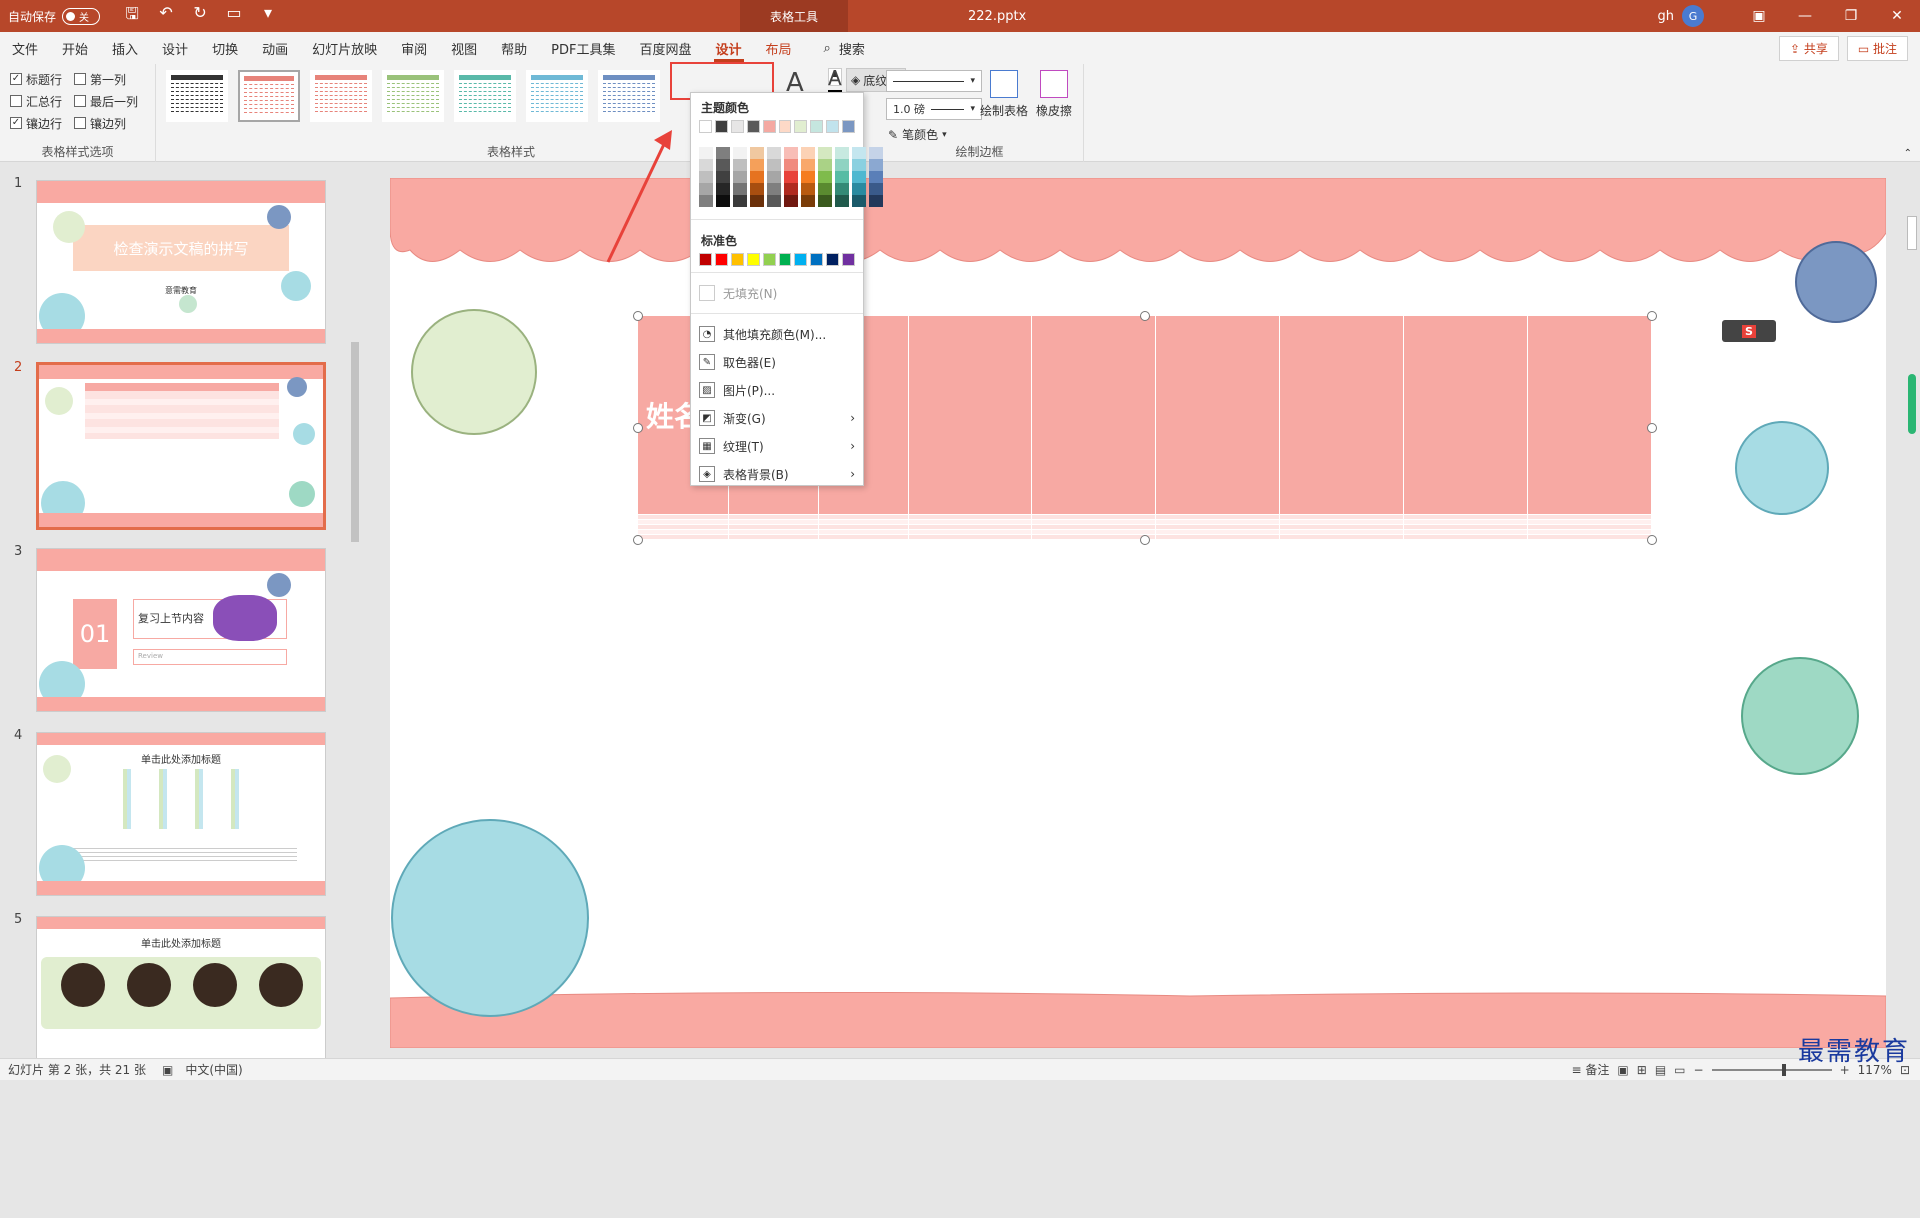  What do you see at coordinates (1004, 94) in the screenshot?
I see `draw-table-button: 绘制表格` at bounding box center [1004, 94].